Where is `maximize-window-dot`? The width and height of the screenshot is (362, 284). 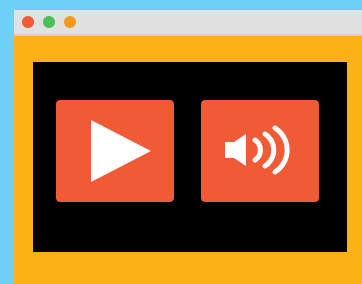
maximize-window-dot is located at coordinates (49, 22).